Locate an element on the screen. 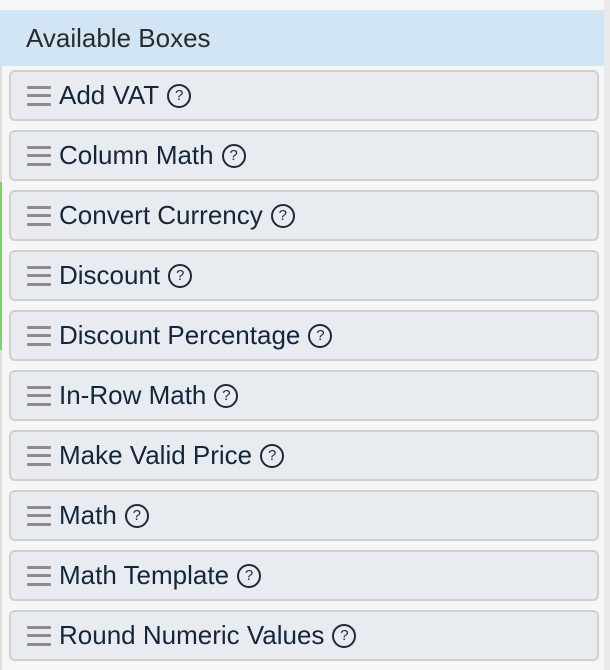 This screenshot has width=610, height=670. box-item: Column Math ? is located at coordinates (304, 155).